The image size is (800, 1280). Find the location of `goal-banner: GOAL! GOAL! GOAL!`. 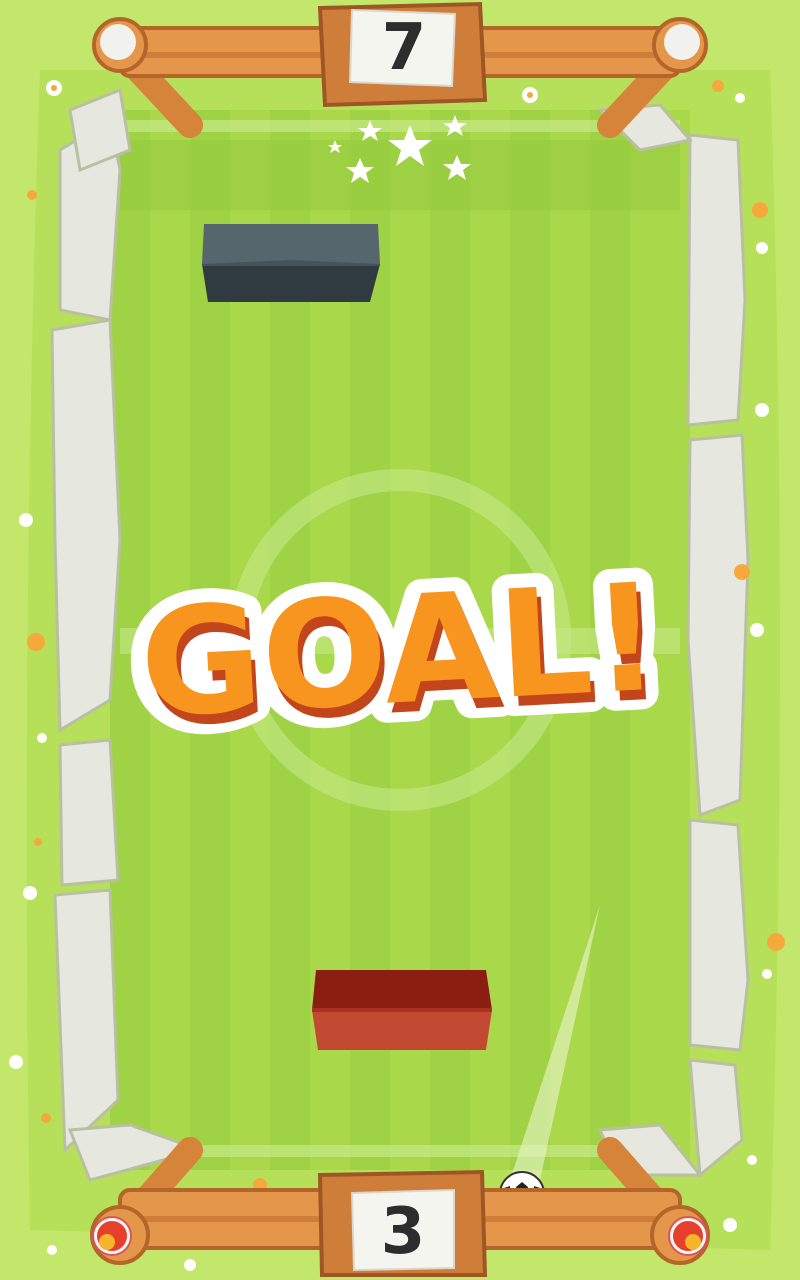

goal-banner: GOAL! GOAL! GOAL! is located at coordinates (400, 640).